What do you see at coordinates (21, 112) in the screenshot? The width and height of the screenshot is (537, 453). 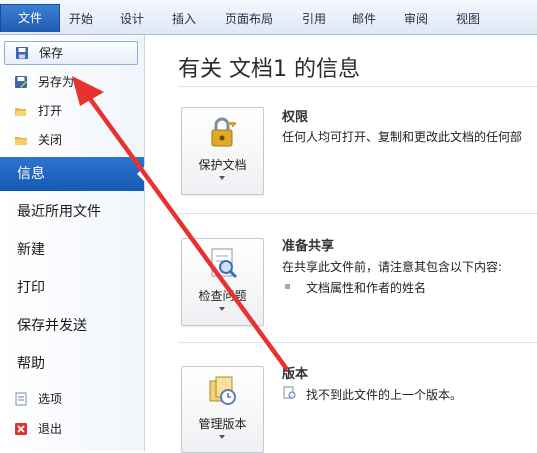 I see `open-folder-icon` at bounding box center [21, 112].